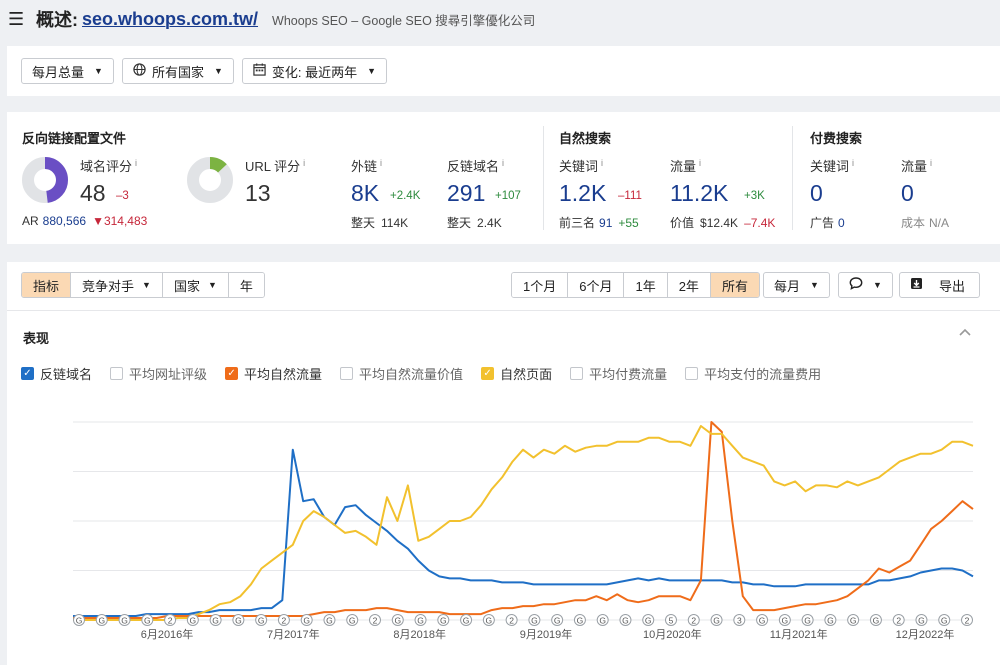 The width and height of the screenshot is (1000, 665). What do you see at coordinates (827, 223) in the screenshot?
I see `paid-ads: 广告 0` at bounding box center [827, 223].